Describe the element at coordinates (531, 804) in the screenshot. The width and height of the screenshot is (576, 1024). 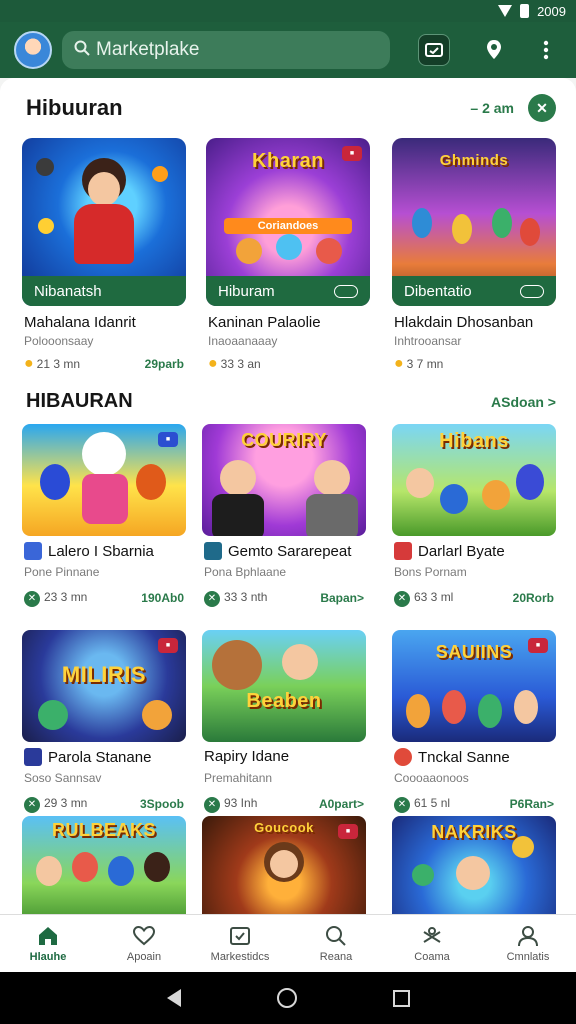
I see `game-price: P6Ran>` at that location.